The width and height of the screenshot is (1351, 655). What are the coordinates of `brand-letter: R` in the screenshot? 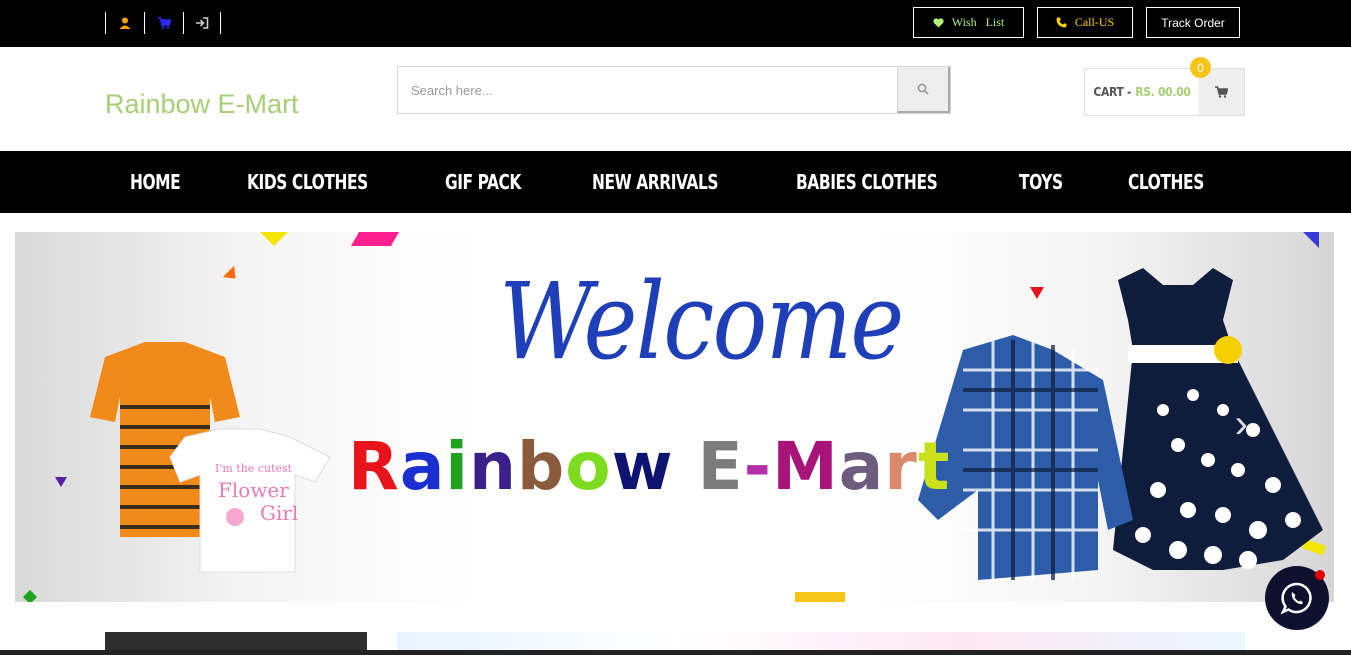 It's located at (374, 466).